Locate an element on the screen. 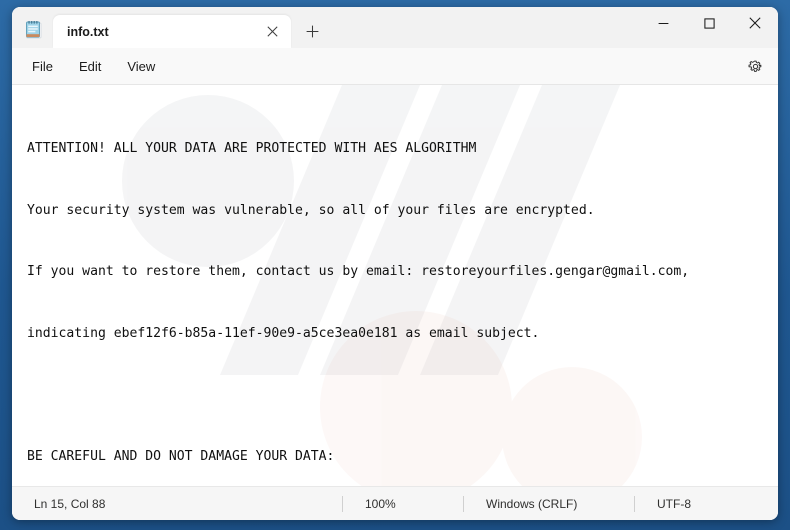  new-tab-button is located at coordinates (312, 31).